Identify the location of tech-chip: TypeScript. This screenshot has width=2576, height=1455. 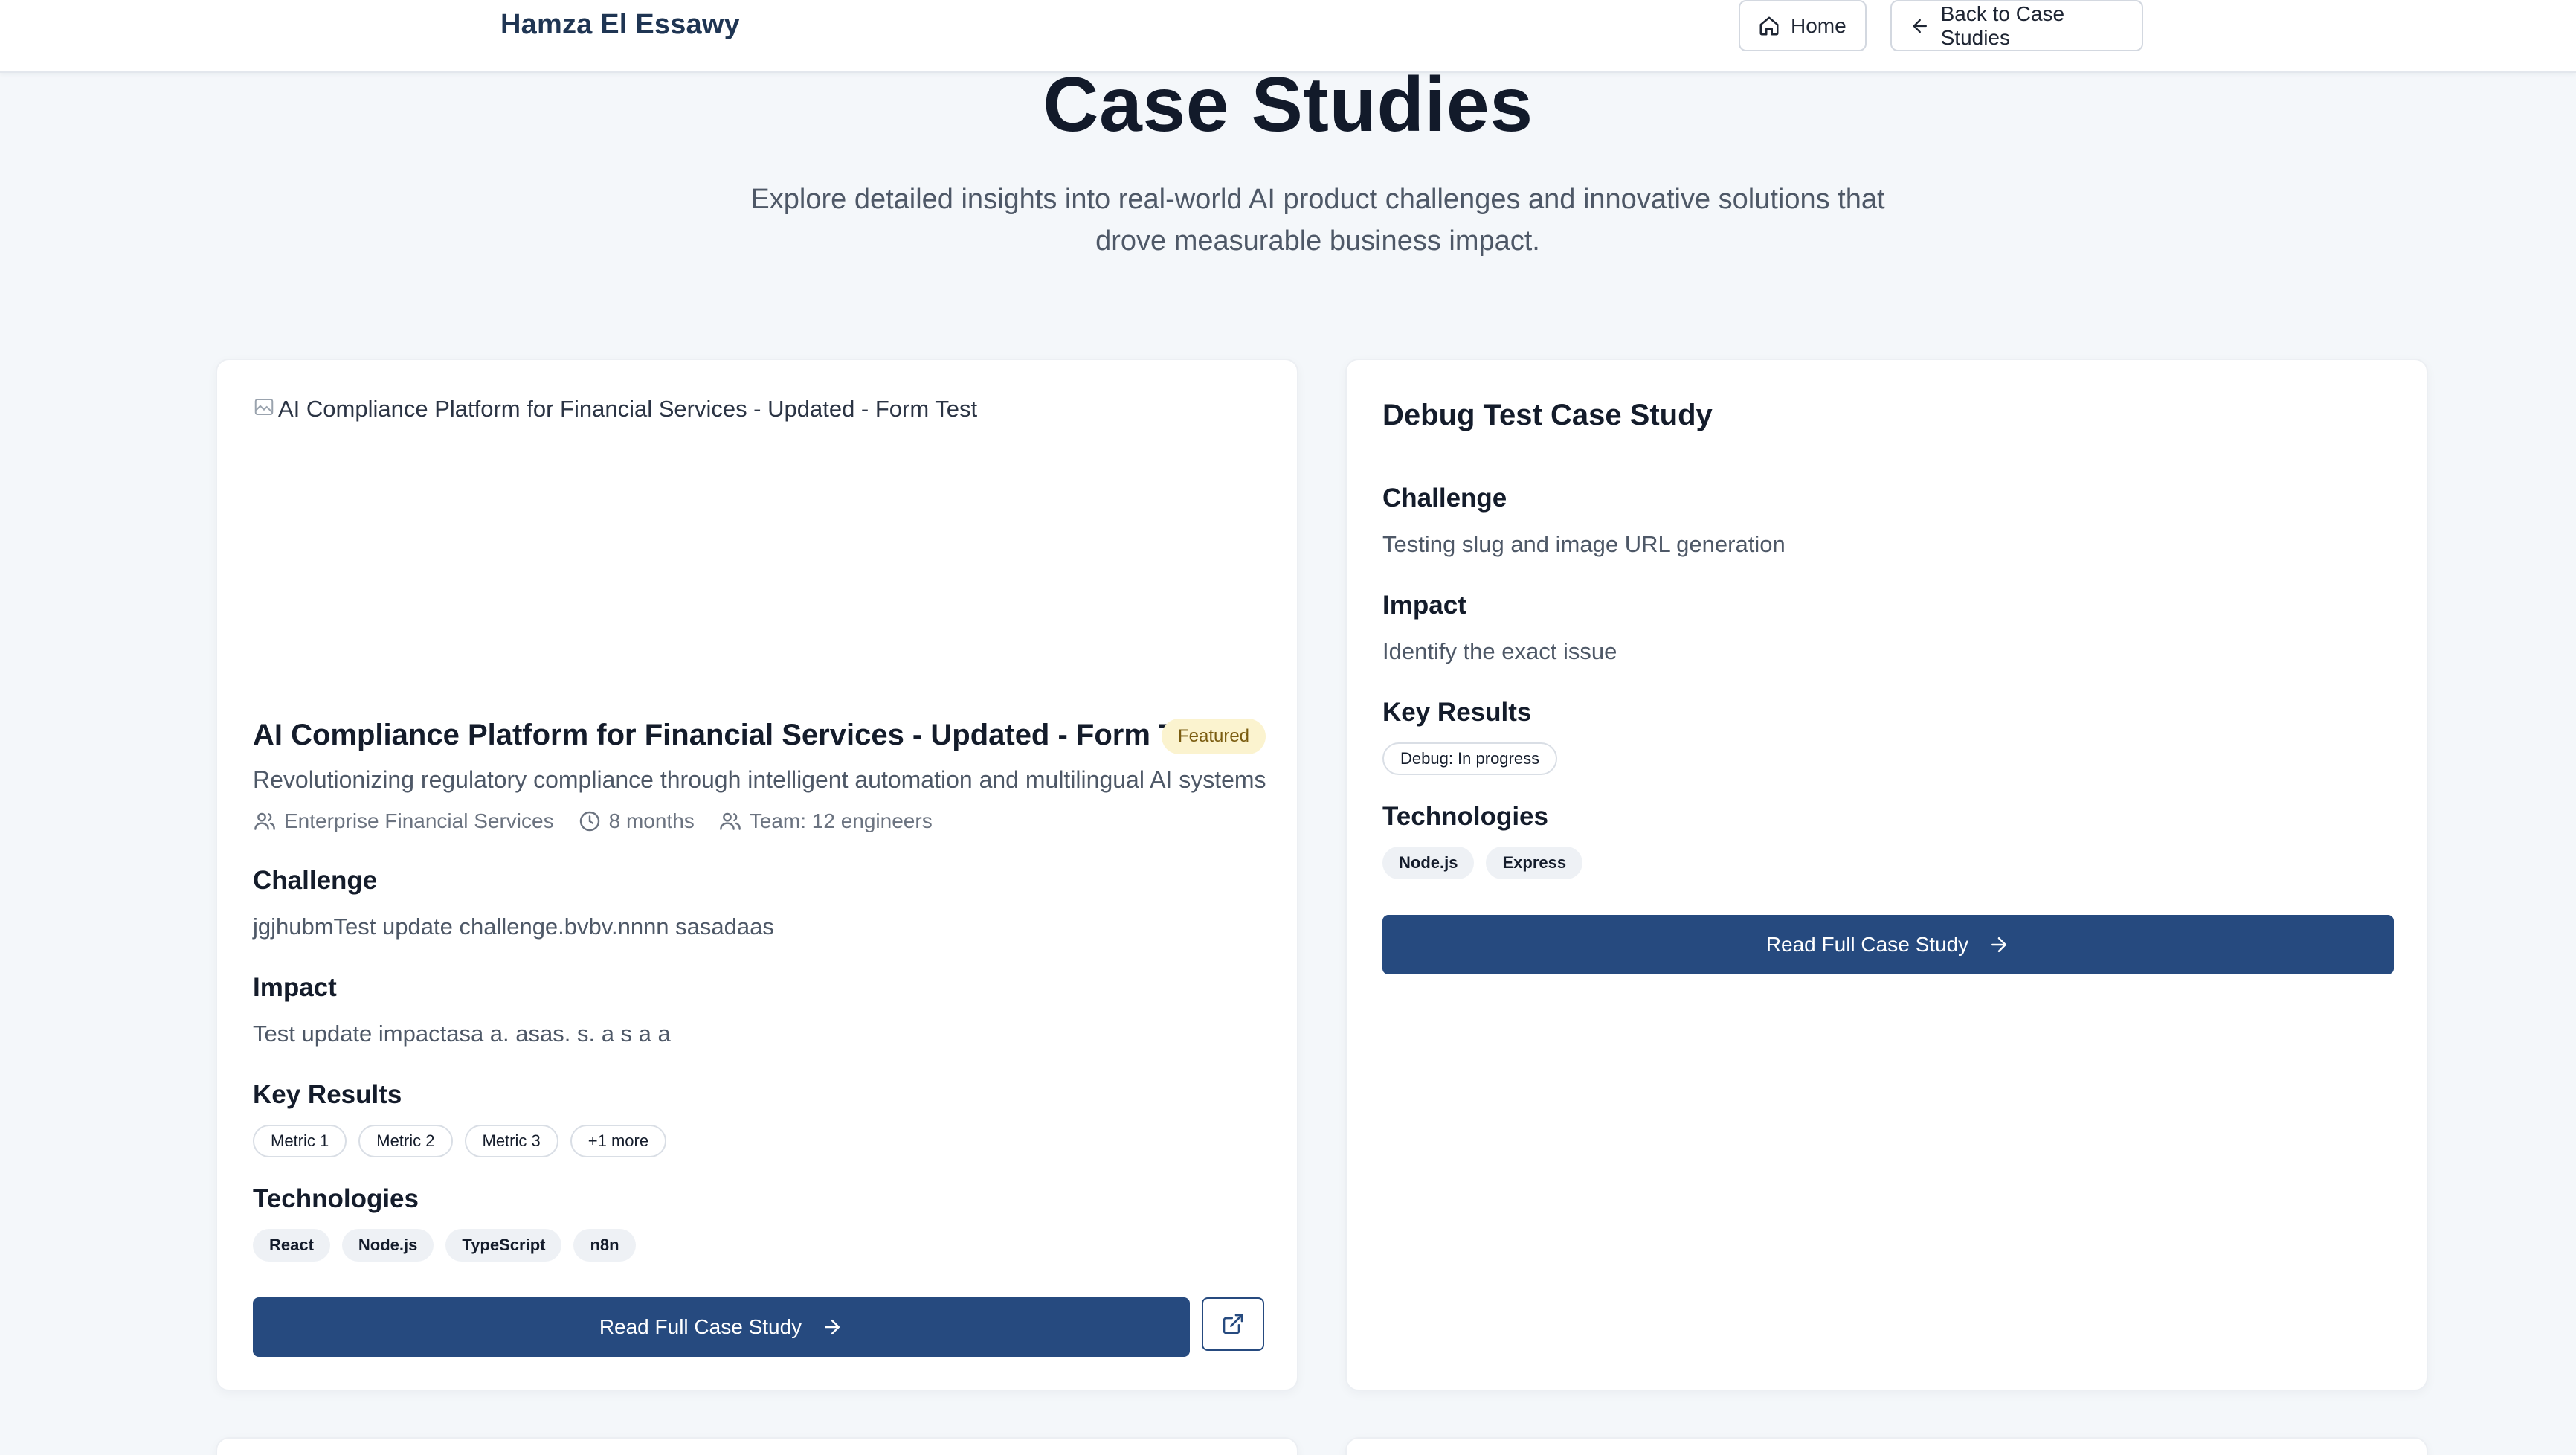
(503, 1246).